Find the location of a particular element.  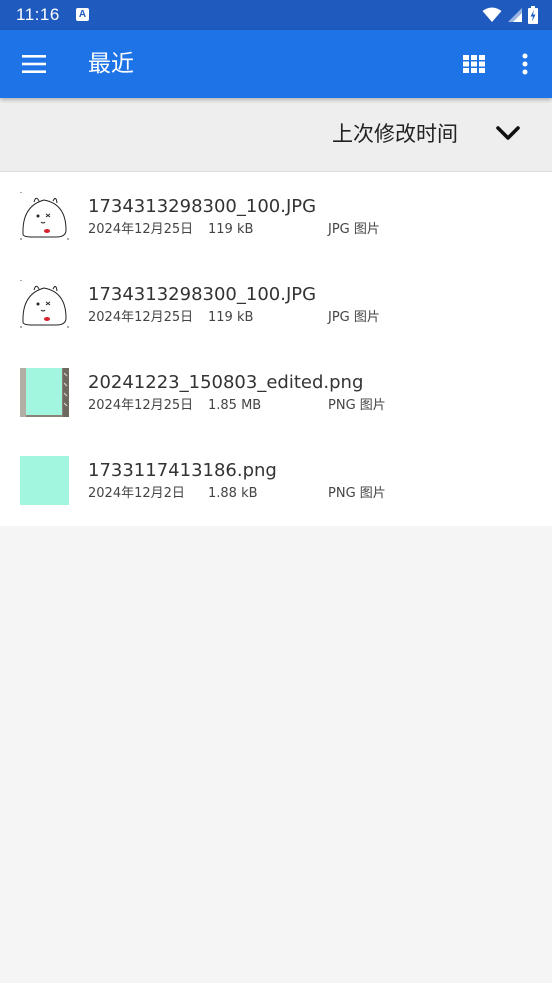

file-date: 2024年12月2日 is located at coordinates (136, 493).